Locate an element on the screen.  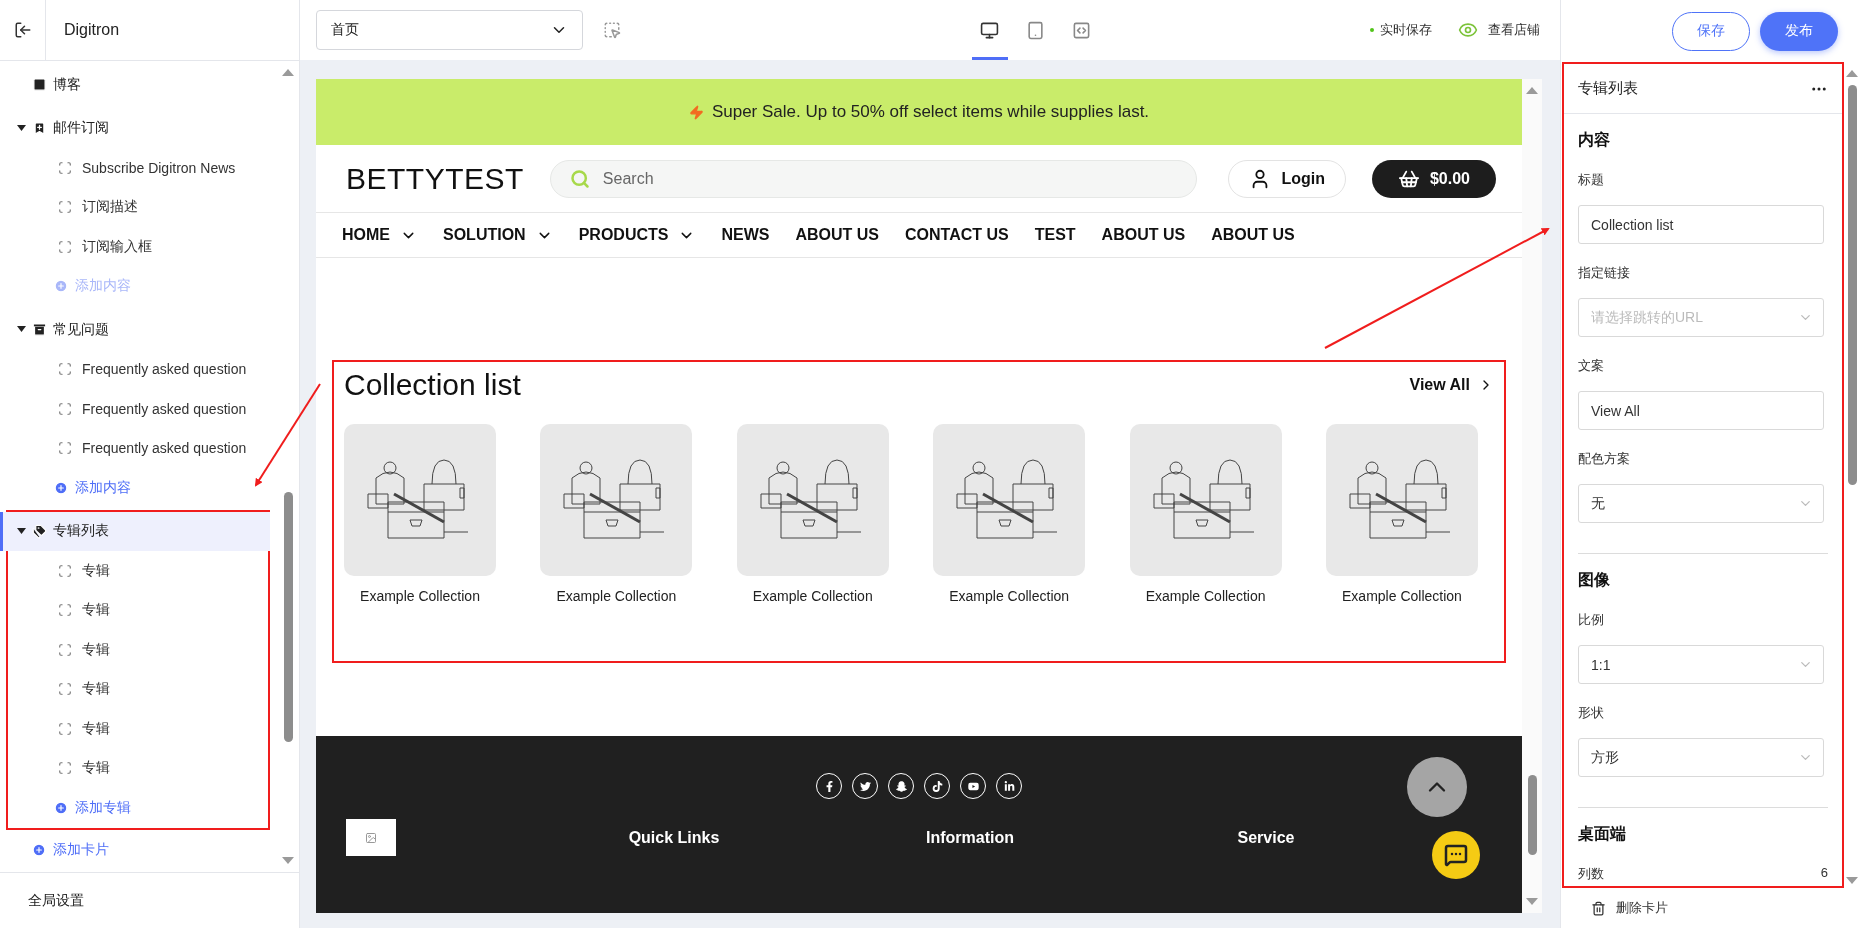
nav-link: SOLUTION is located at coordinates (498, 235).